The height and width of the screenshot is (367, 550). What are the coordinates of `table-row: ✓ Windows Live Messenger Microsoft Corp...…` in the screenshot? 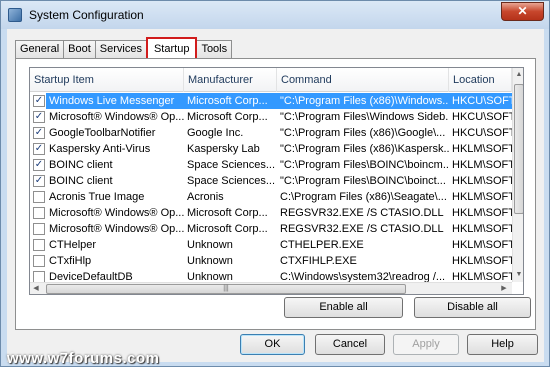 It's located at (271, 101).